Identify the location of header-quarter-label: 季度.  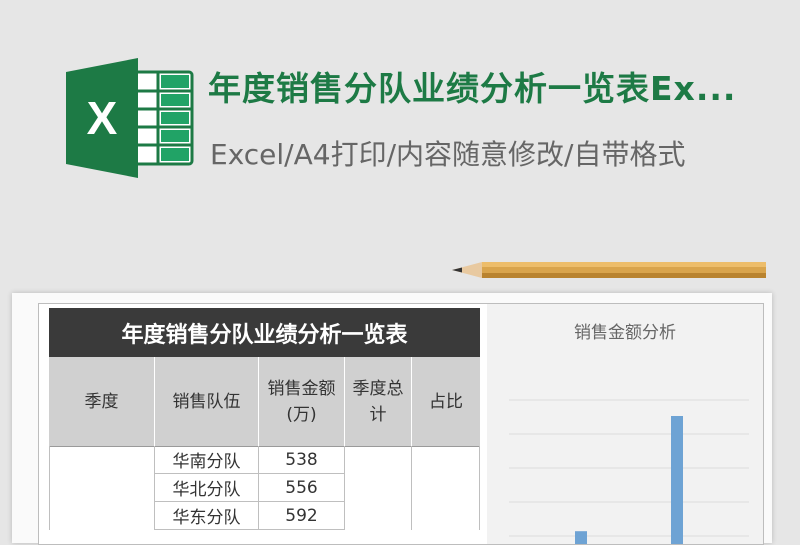
(101, 401).